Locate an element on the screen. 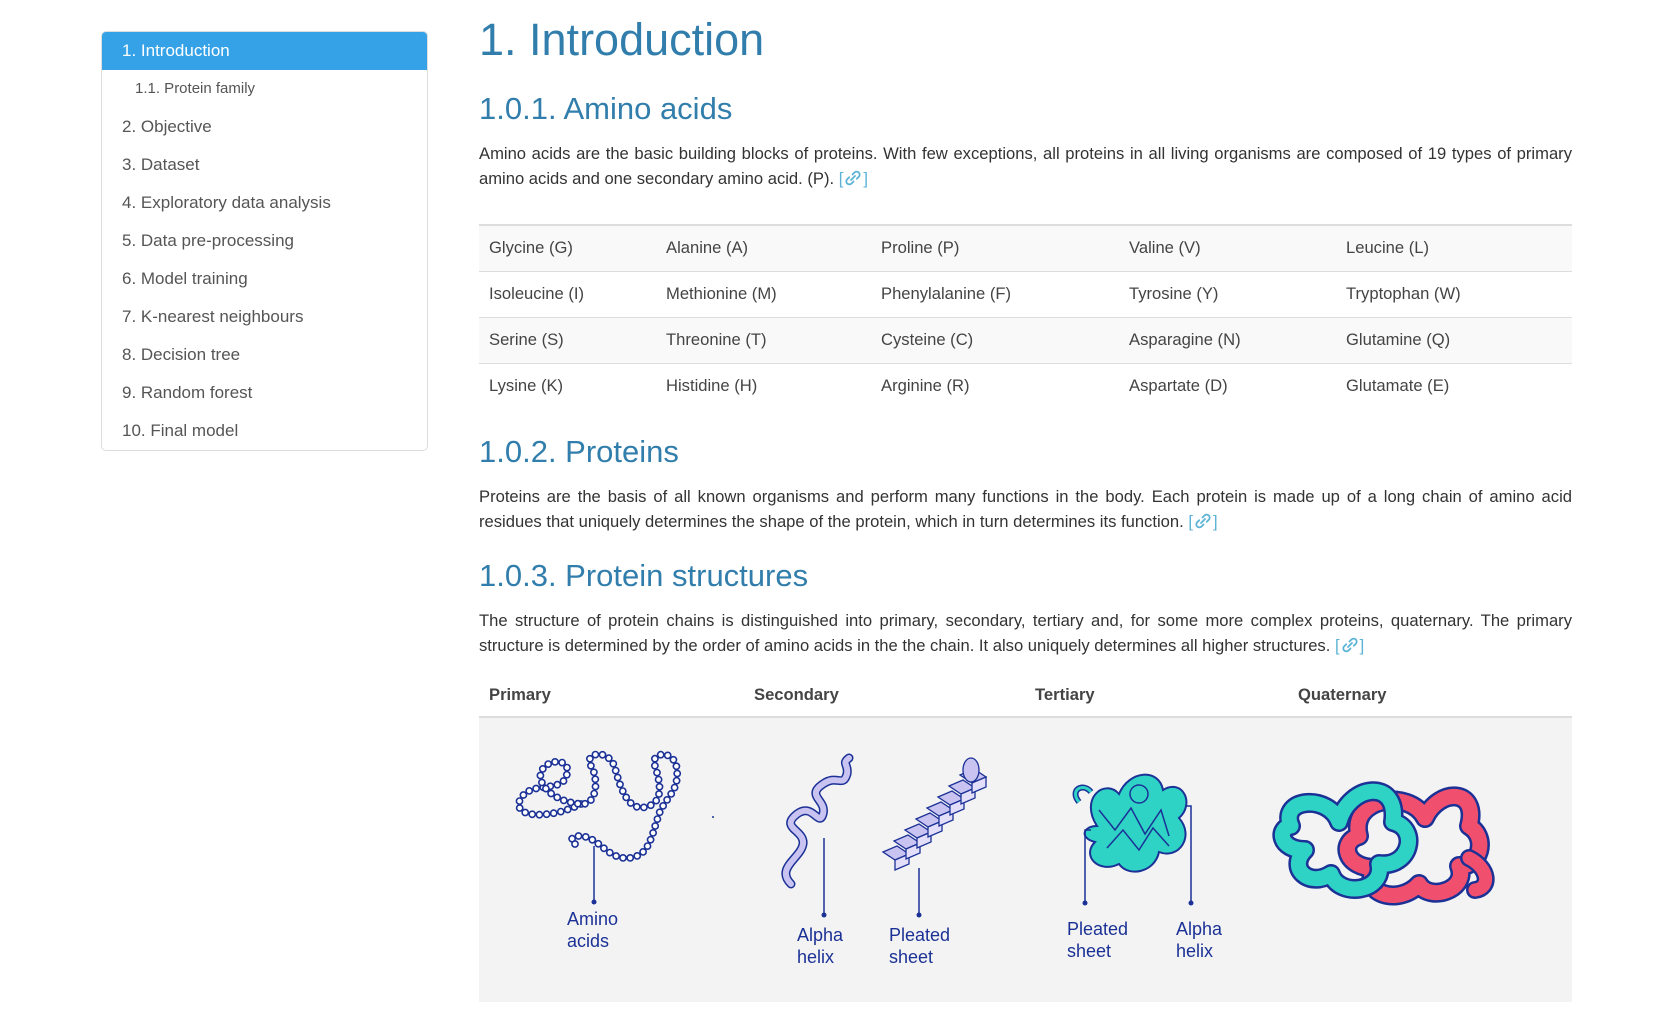  tertiary-structure-blob is located at coordinates (1130, 823).